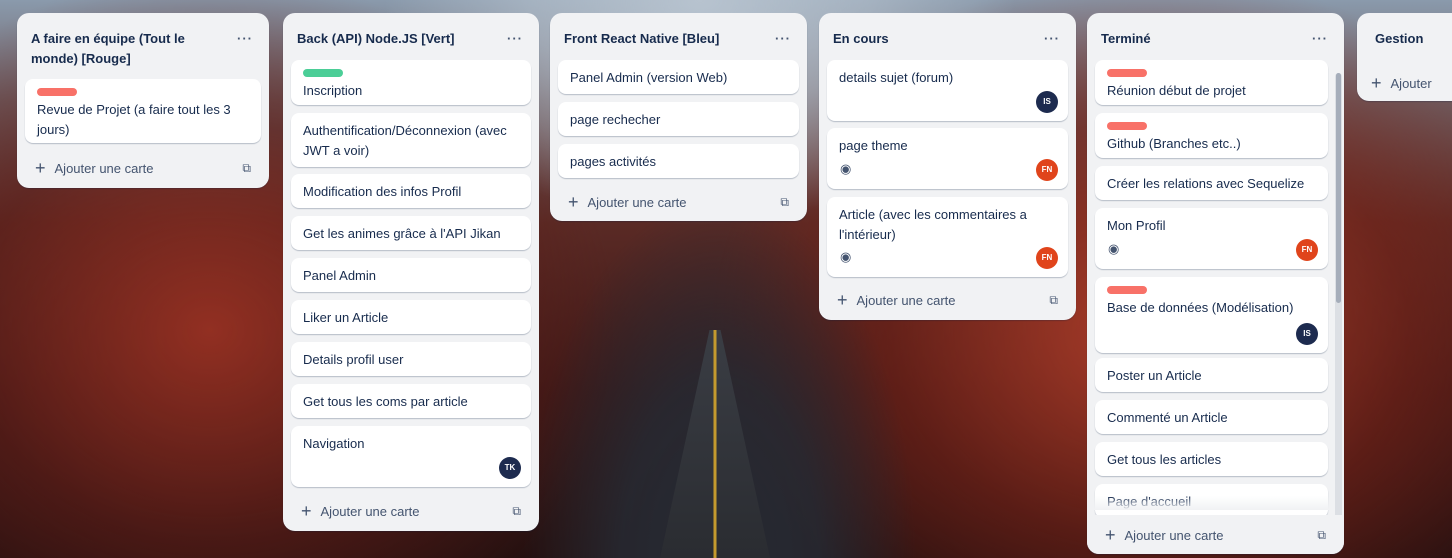  I want to click on card-title: details sujet (forum), so click(896, 77).